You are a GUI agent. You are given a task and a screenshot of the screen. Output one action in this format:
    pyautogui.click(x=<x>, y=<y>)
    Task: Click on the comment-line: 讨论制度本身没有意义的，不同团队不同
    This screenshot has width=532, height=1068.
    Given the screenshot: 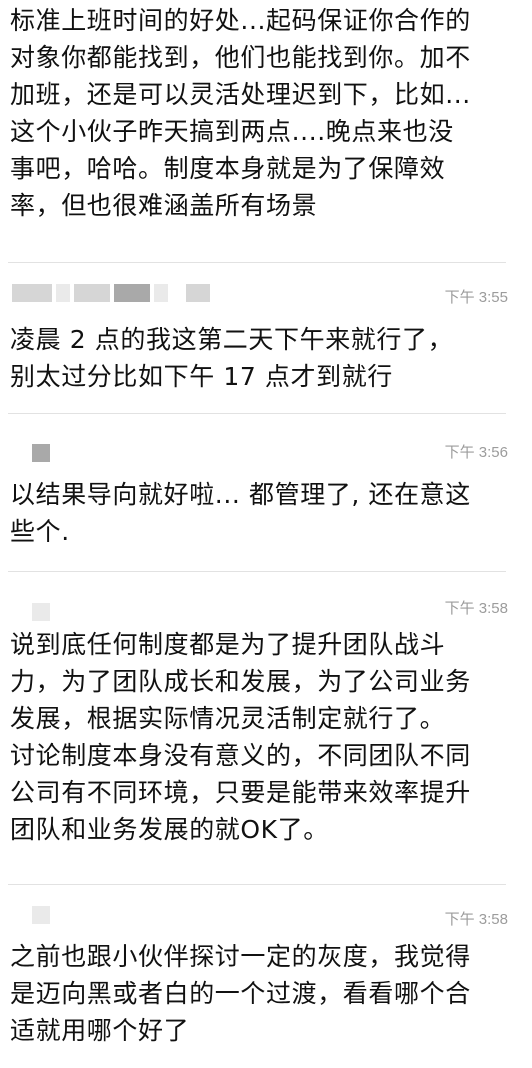 What is the action you would take?
    pyautogui.click(x=240, y=755)
    